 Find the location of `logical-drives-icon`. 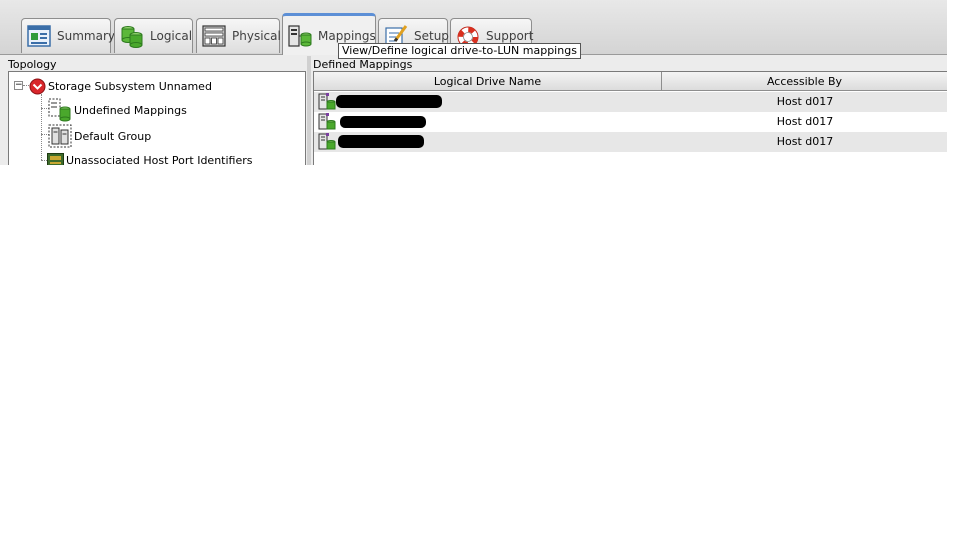

logical-drives-icon is located at coordinates (132, 37).